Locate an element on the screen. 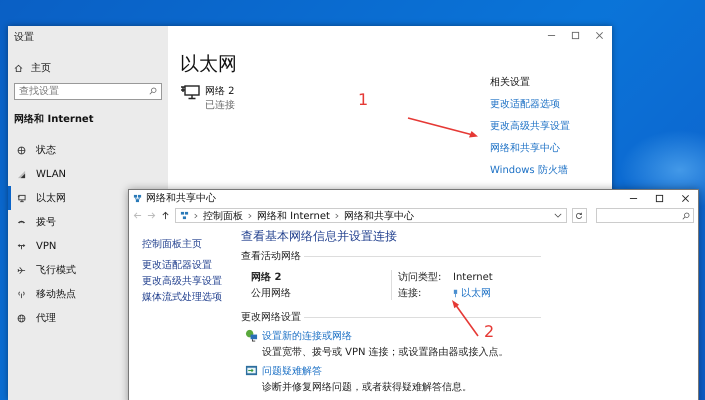  page-heading: 查看基本网络信息并设置连接 is located at coordinates (319, 236).